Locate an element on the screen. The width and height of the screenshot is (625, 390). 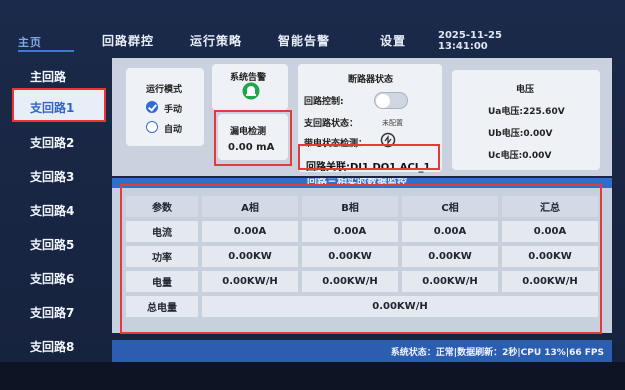
alarm-bell-icon is located at coordinates (251, 91).